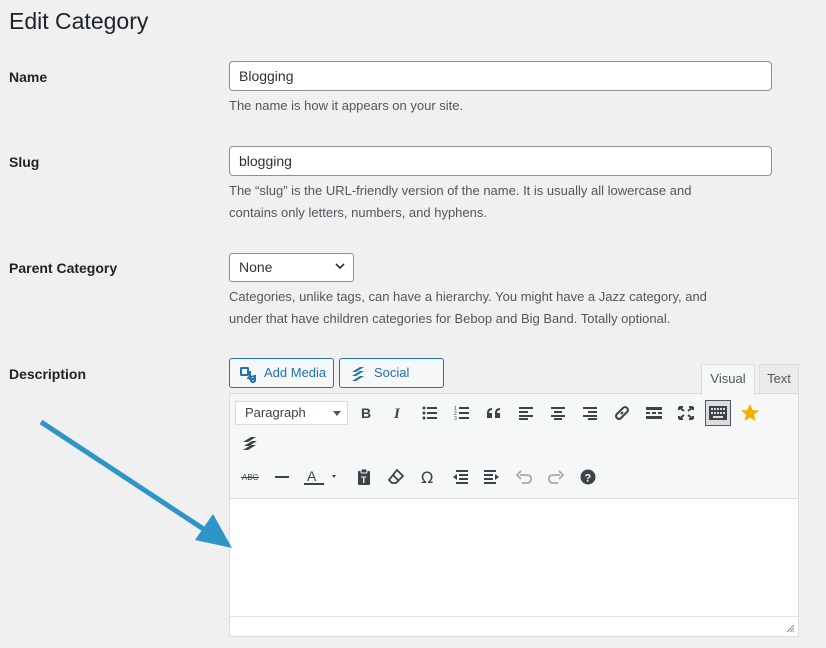 The image size is (826, 648). I want to click on read-more-icon, so click(654, 413).